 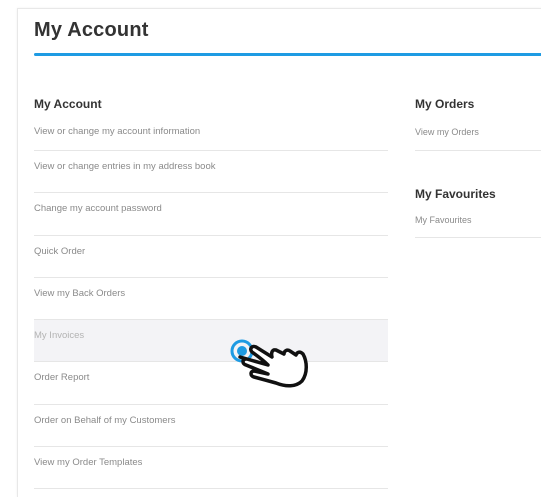 I want to click on link-label: View or change my account information, so click(x=117, y=131).